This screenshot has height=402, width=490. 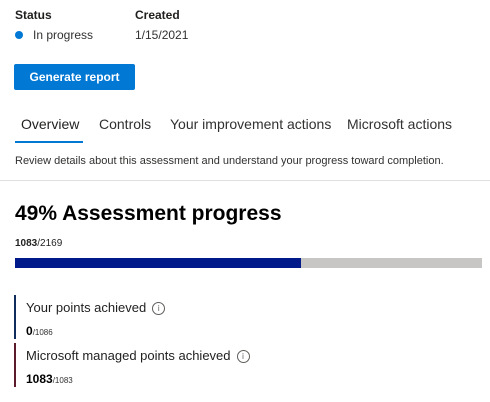 I want to click on progress-bar-fill, so click(x=158, y=263).